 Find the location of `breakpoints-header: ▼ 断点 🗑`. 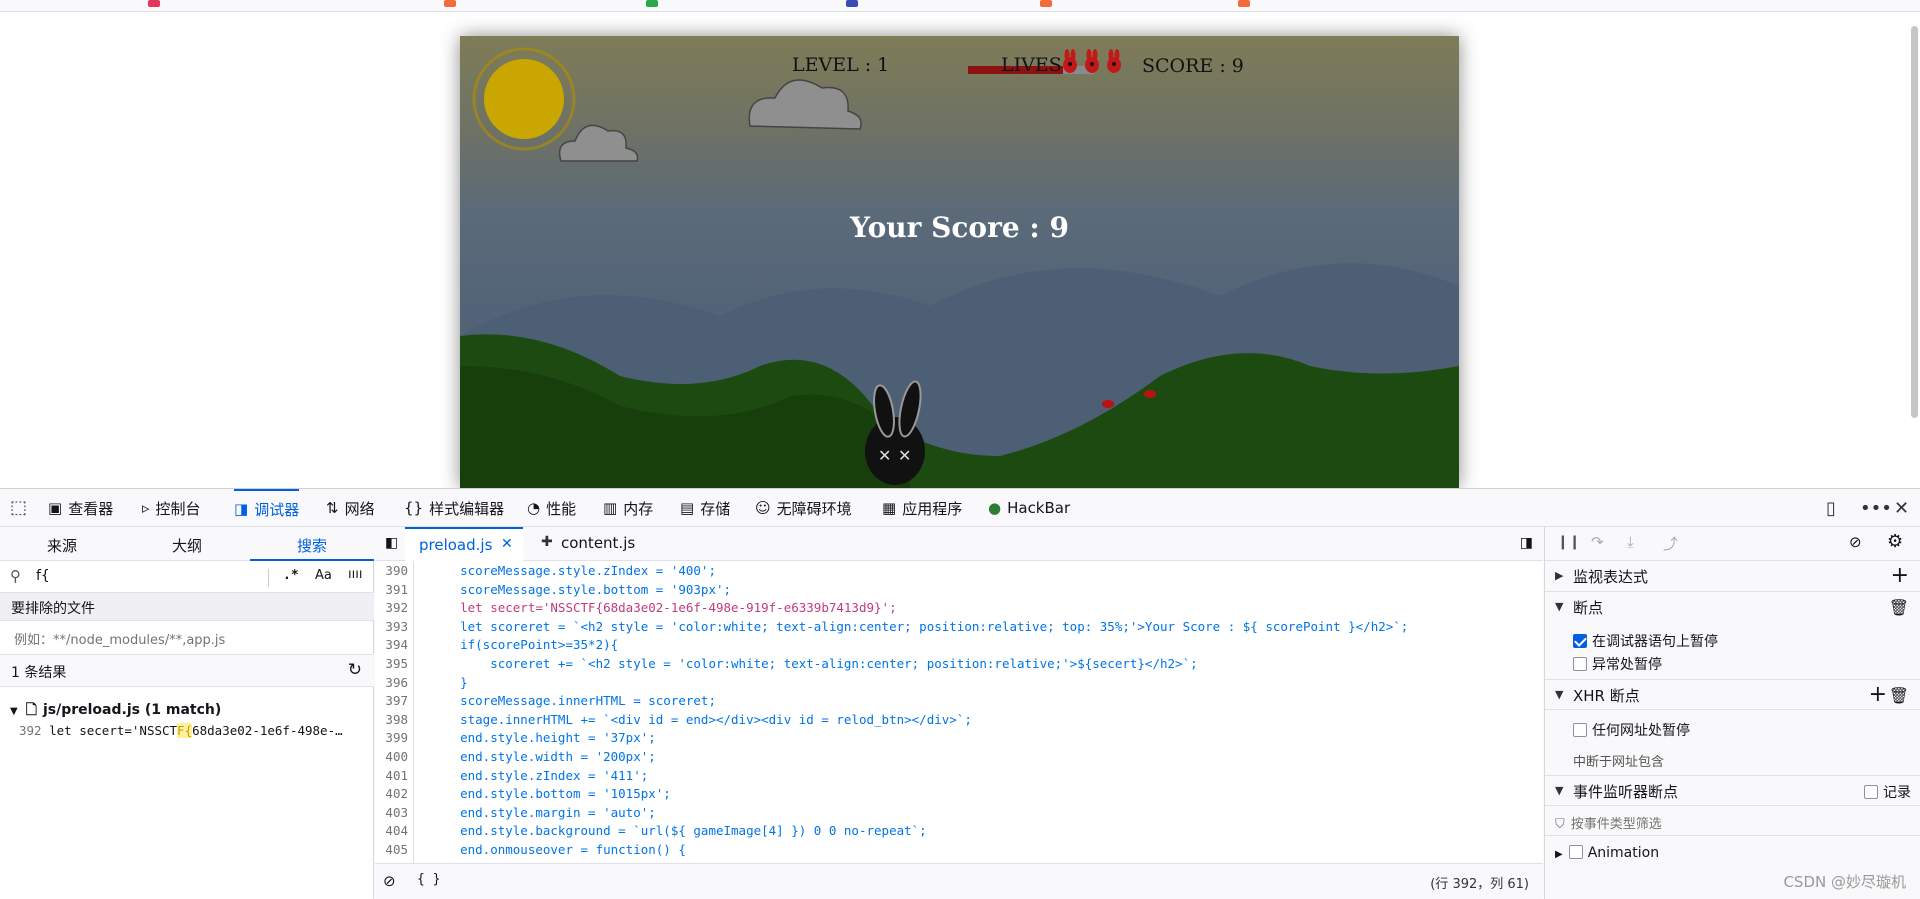

breakpoints-header: ▼ 断点 🗑 is located at coordinates (1732, 607).